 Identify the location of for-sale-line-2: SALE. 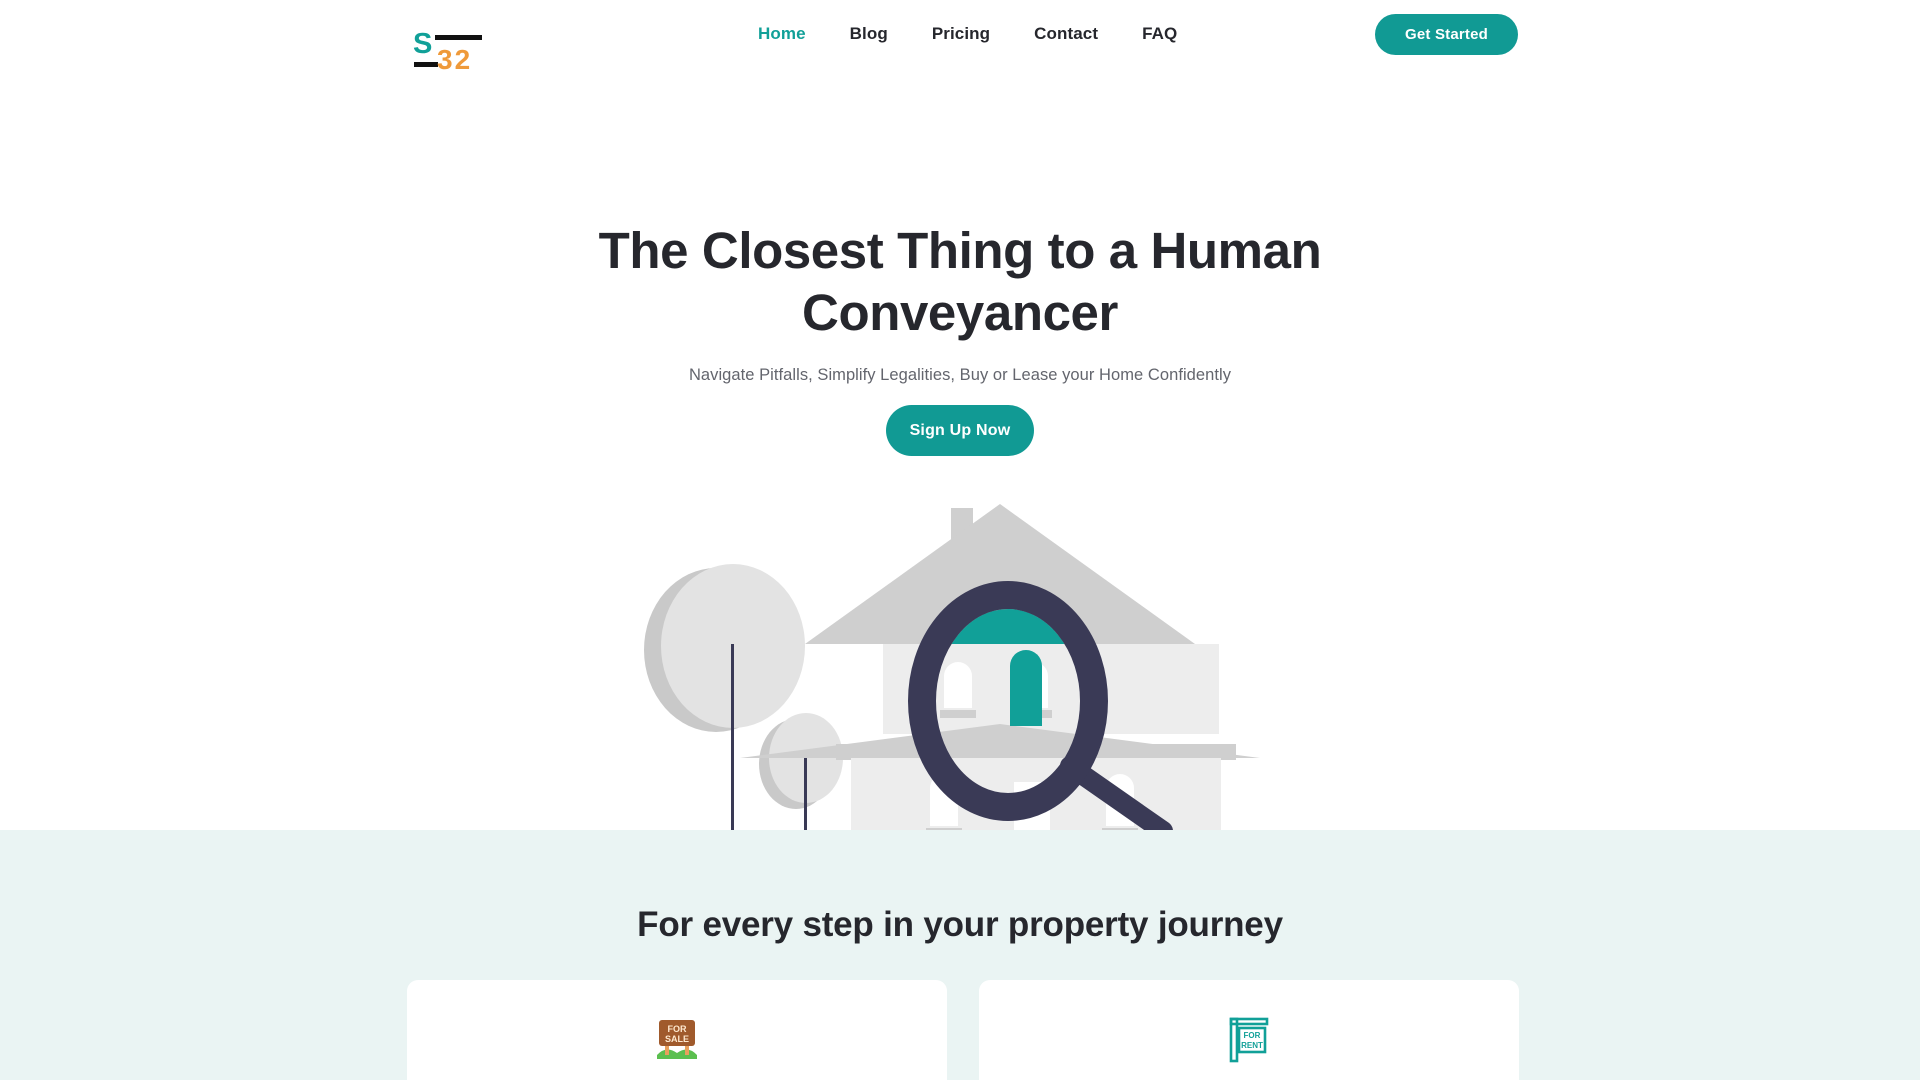
(677, 1039).